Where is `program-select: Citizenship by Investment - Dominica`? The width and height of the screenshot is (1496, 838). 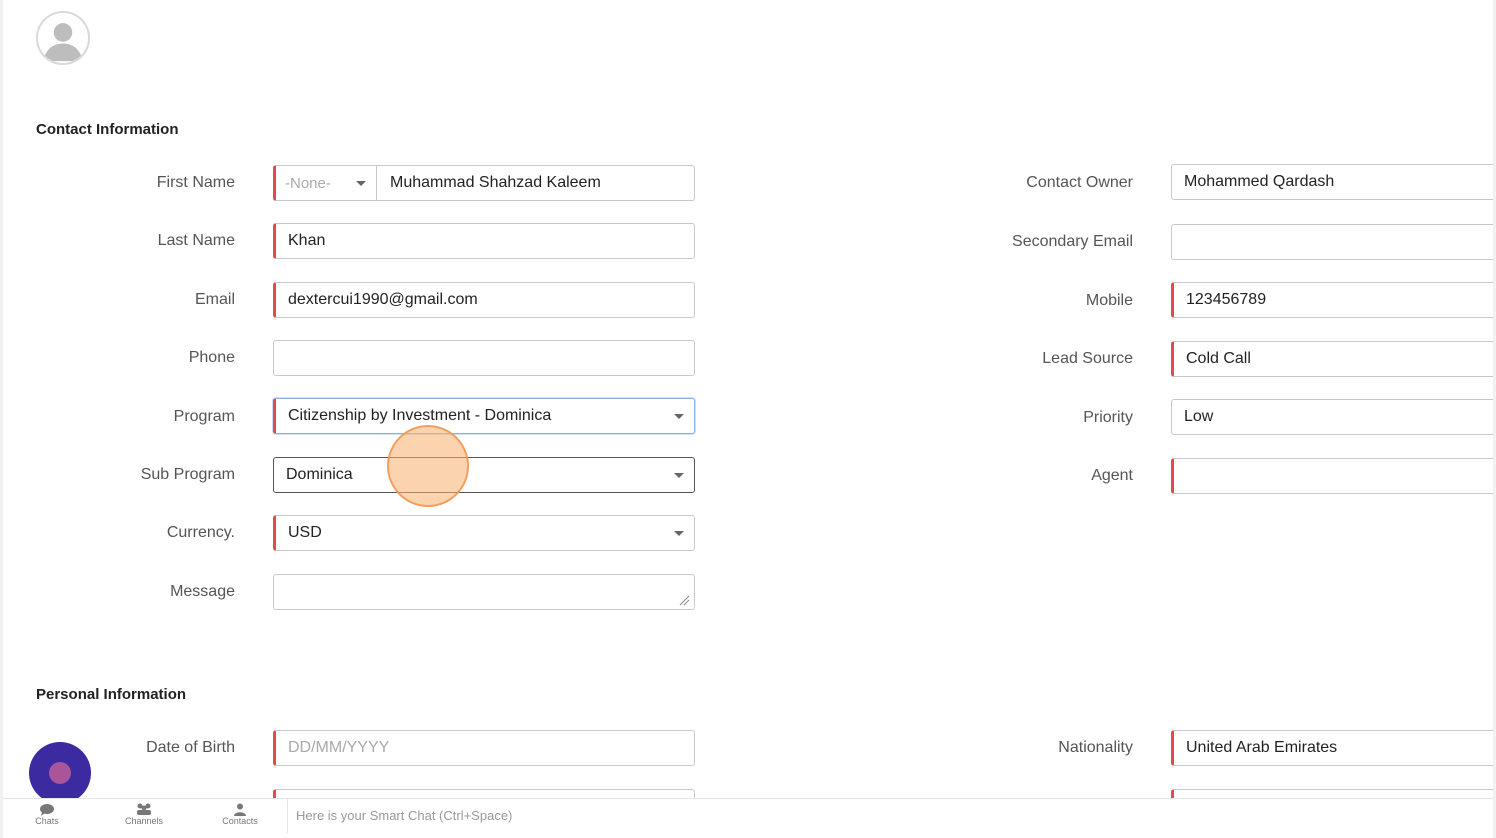 program-select: Citizenship by Investment - Dominica is located at coordinates (484, 416).